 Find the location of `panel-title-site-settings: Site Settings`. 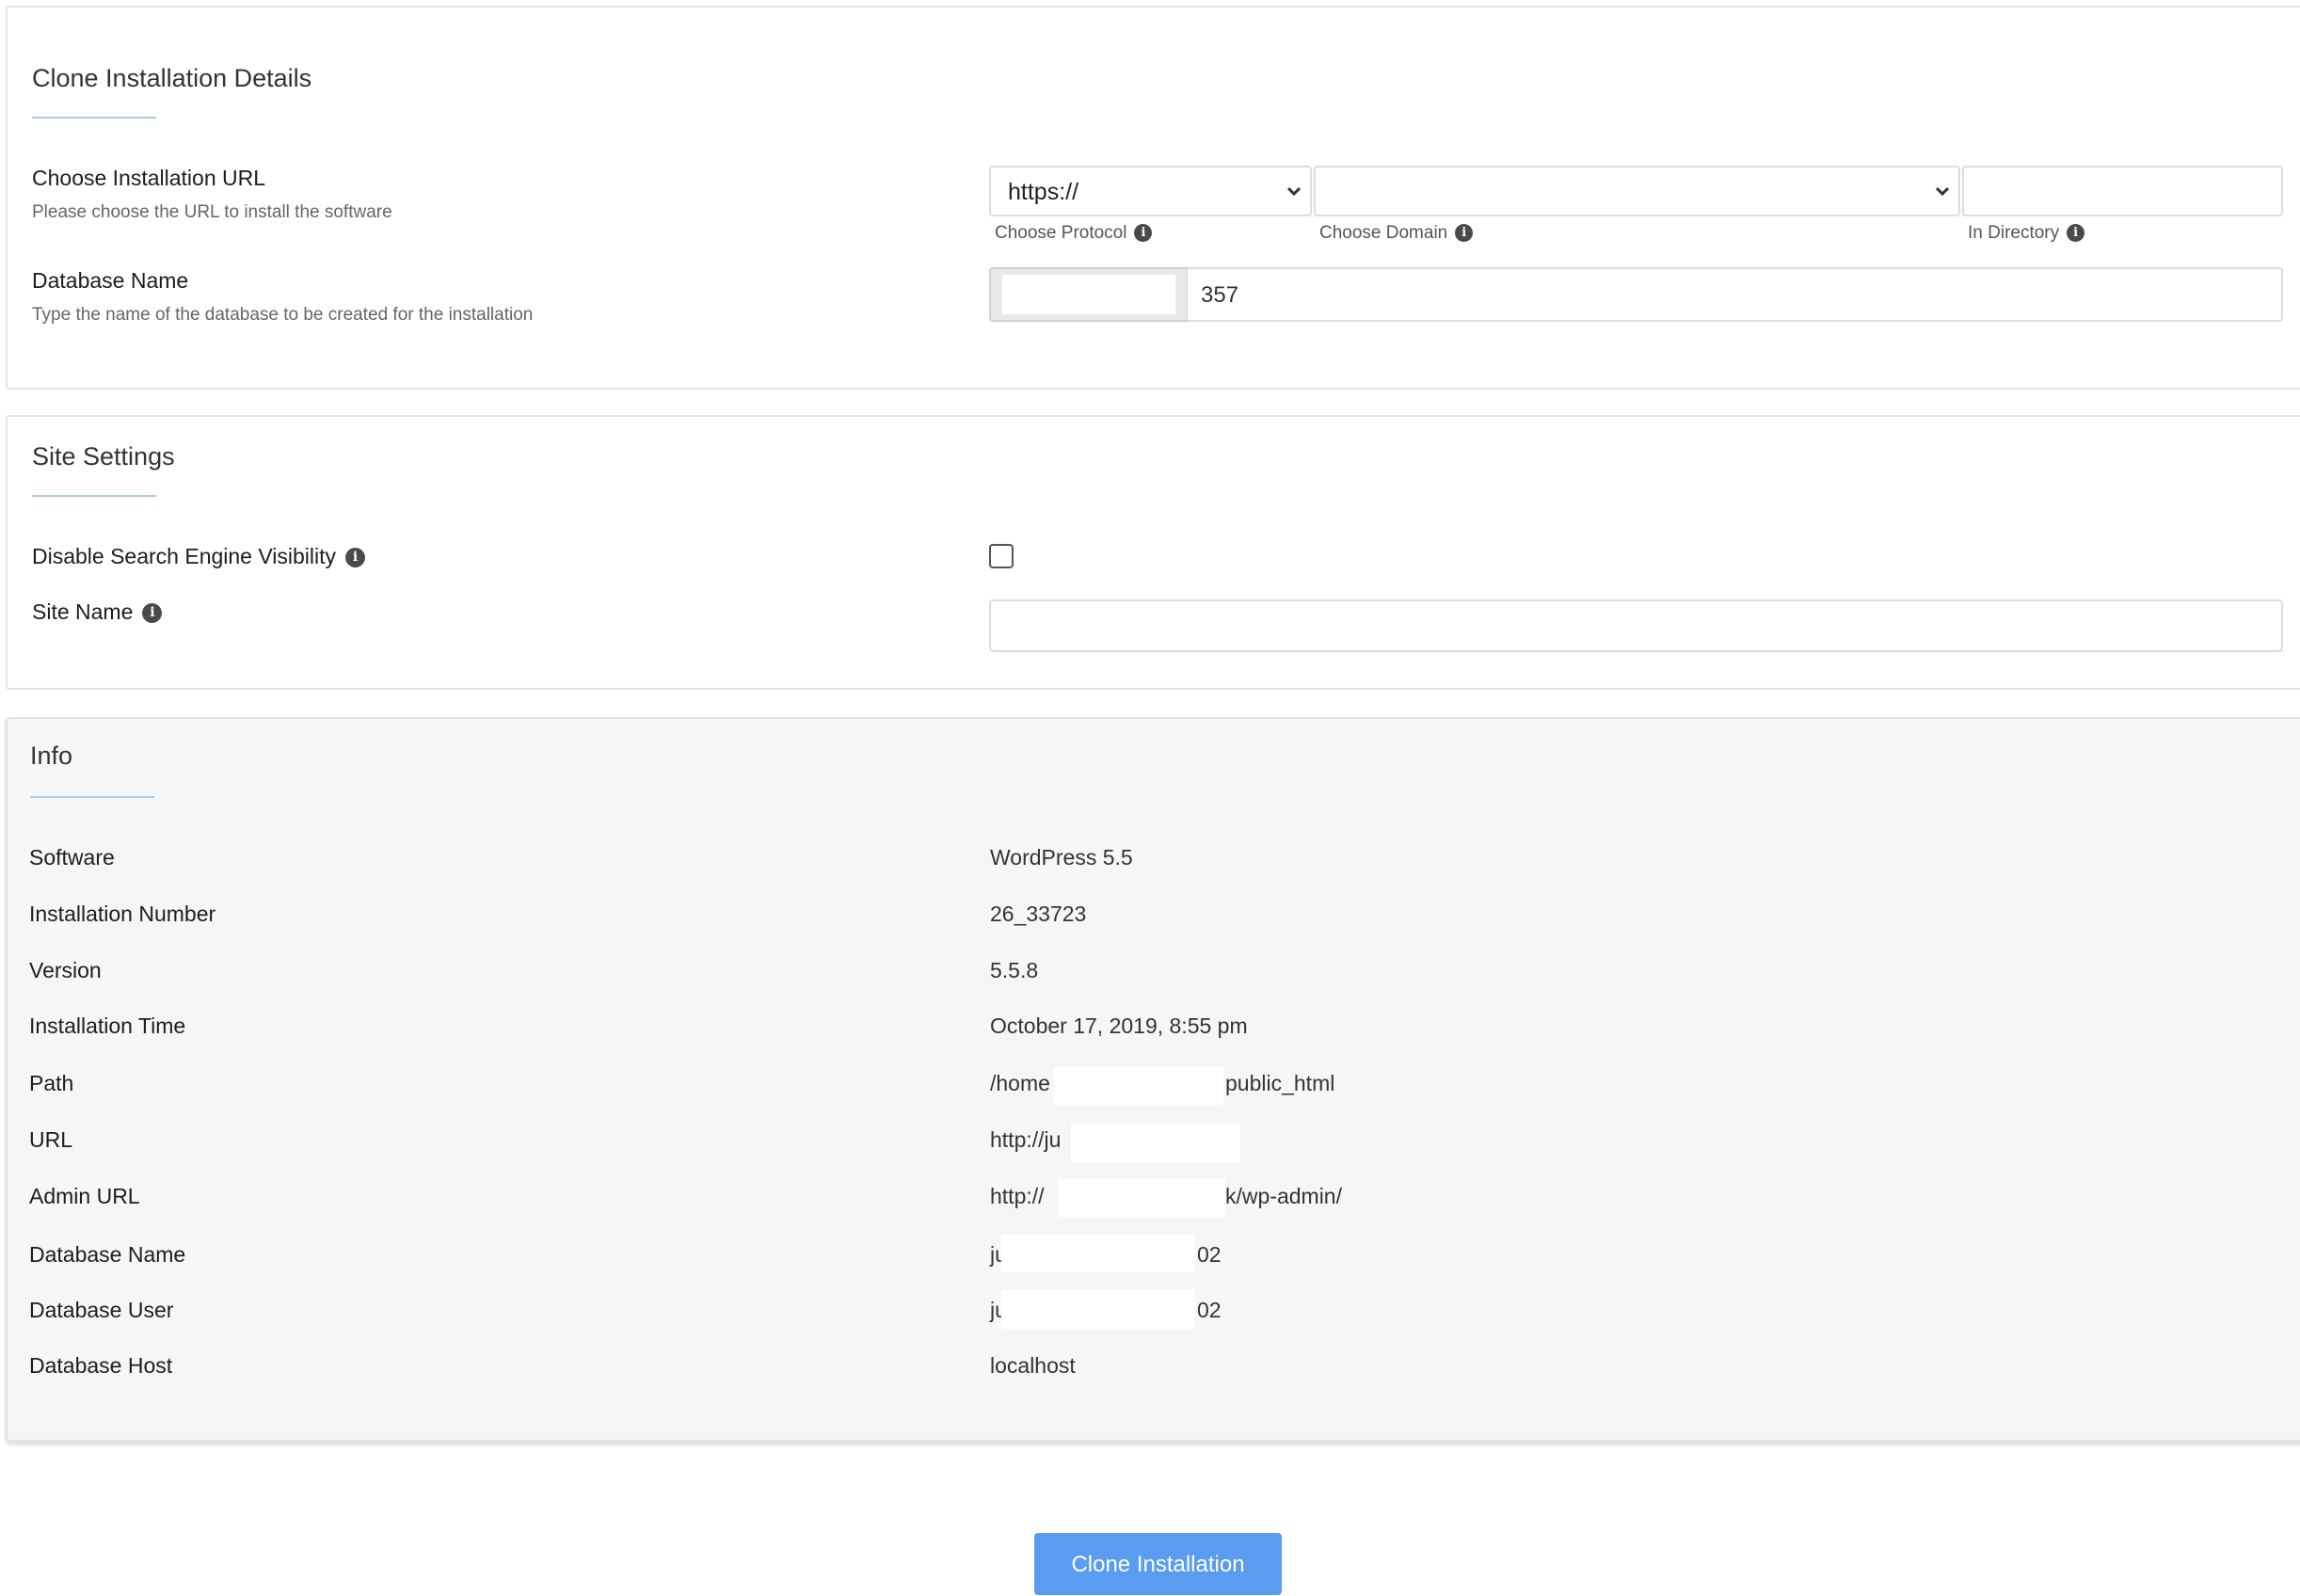

panel-title-site-settings: Site Settings is located at coordinates (103, 456).